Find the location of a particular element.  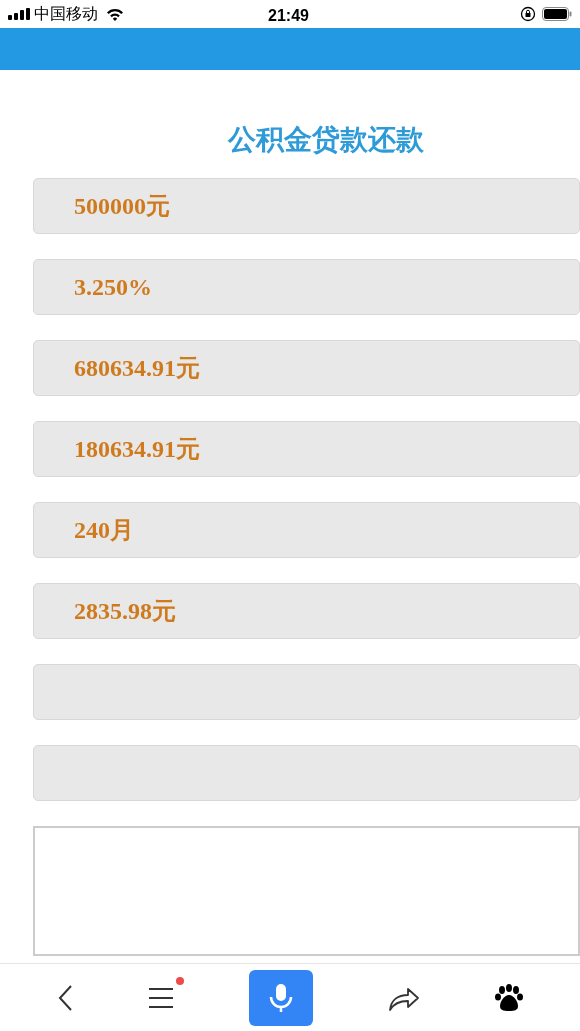

signal-icon is located at coordinates (19, 14).